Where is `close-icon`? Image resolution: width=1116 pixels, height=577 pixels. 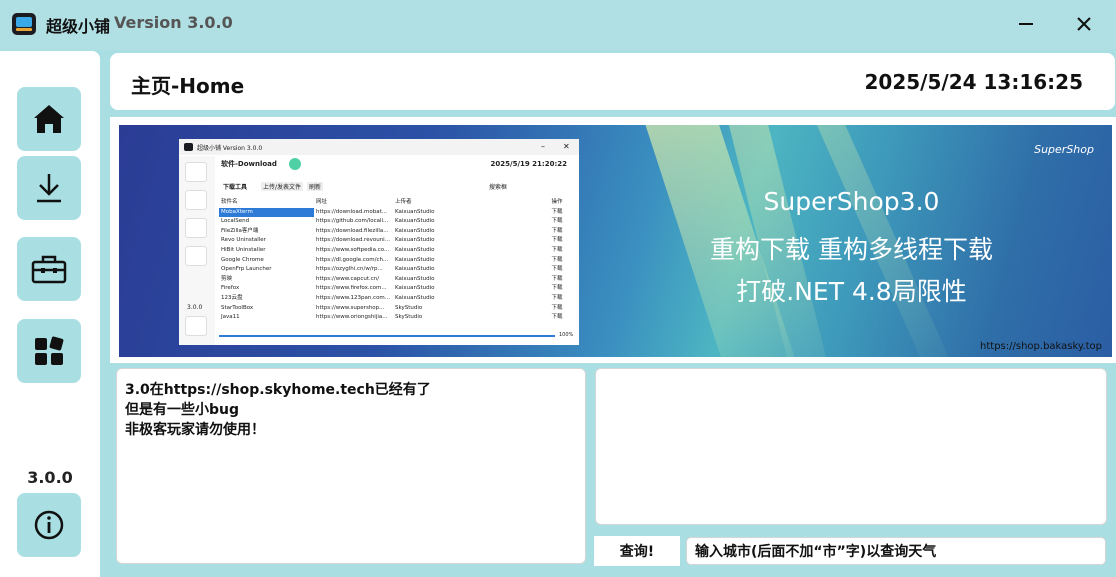
close-icon is located at coordinates (1084, 24).